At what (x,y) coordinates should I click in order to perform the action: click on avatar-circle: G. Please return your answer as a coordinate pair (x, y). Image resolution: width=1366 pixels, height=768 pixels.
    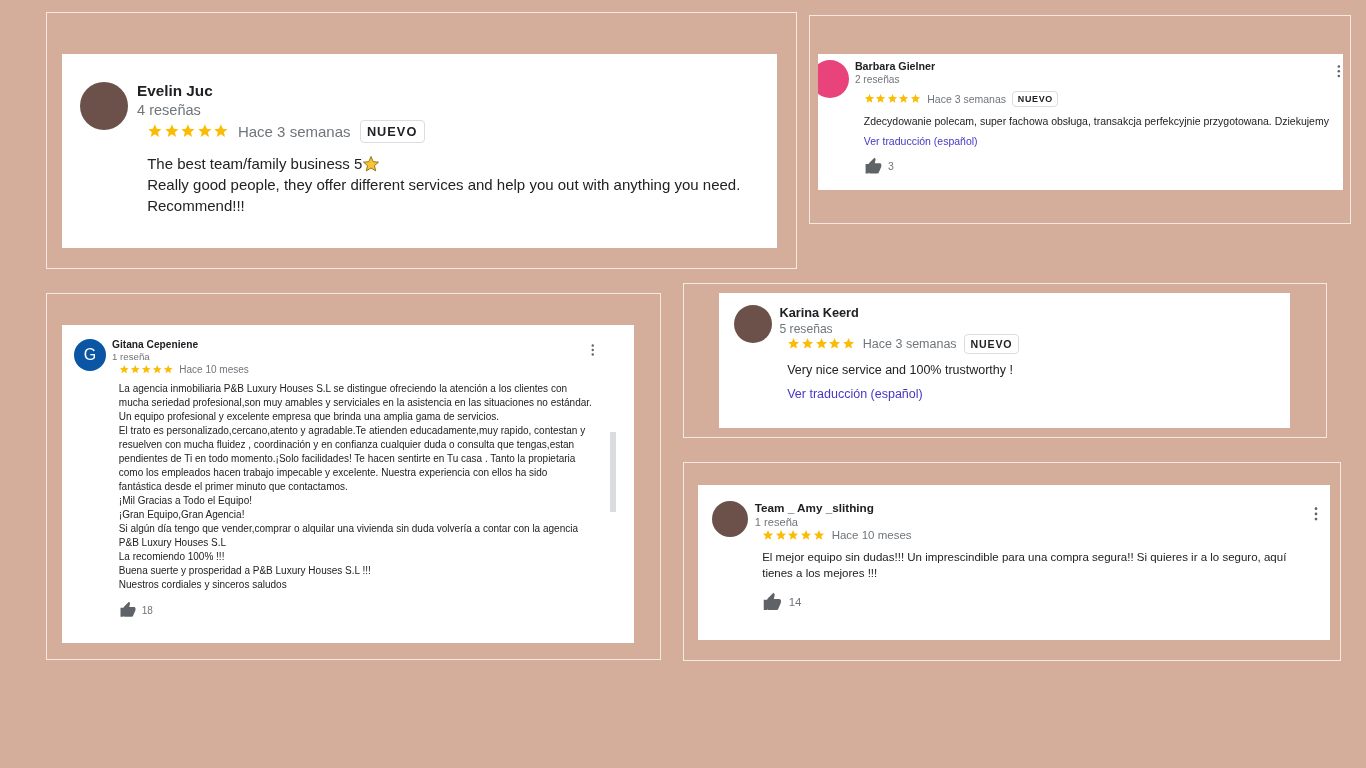
    Looking at the image, I should click on (90, 355).